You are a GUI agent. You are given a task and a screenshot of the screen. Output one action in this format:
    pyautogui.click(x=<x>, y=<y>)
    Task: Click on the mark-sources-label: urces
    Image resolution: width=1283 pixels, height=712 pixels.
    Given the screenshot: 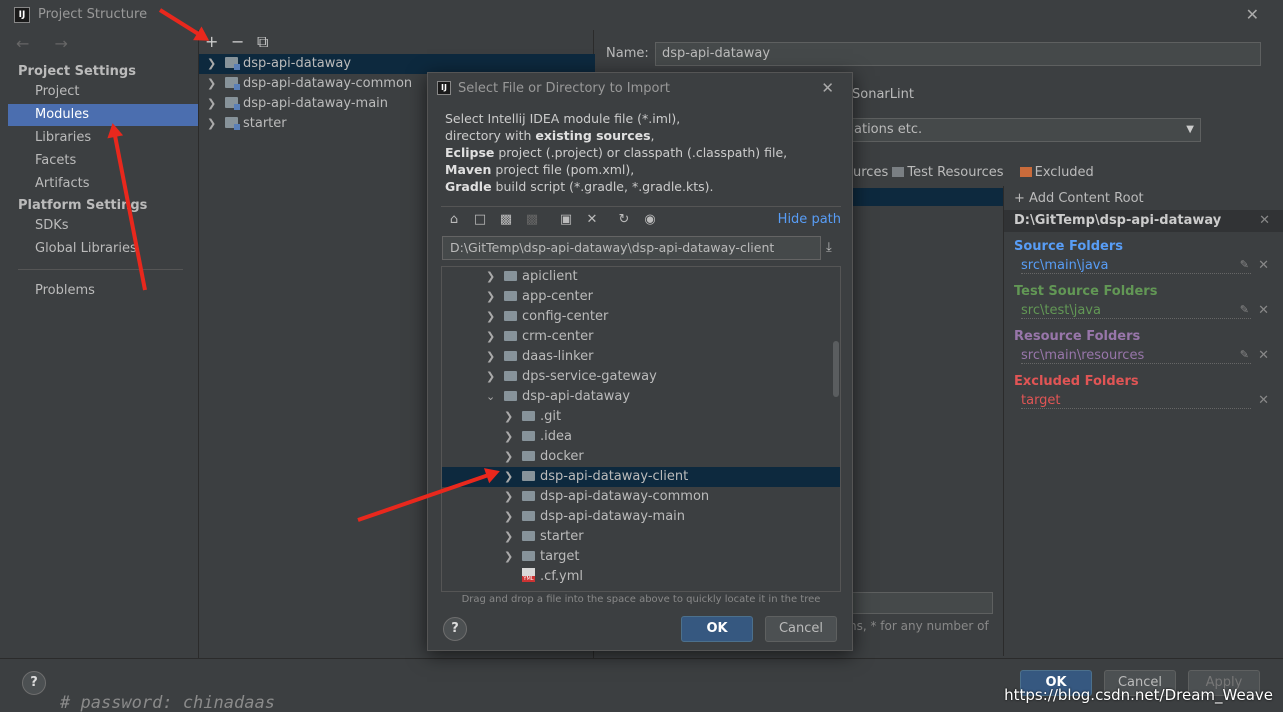 What is the action you would take?
    pyautogui.click(x=870, y=172)
    